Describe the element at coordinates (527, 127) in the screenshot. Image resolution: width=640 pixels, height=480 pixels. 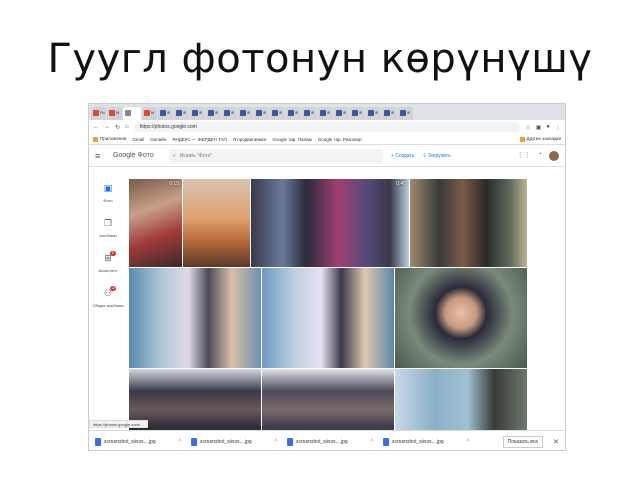
I see `star-icon: ☆` at that location.